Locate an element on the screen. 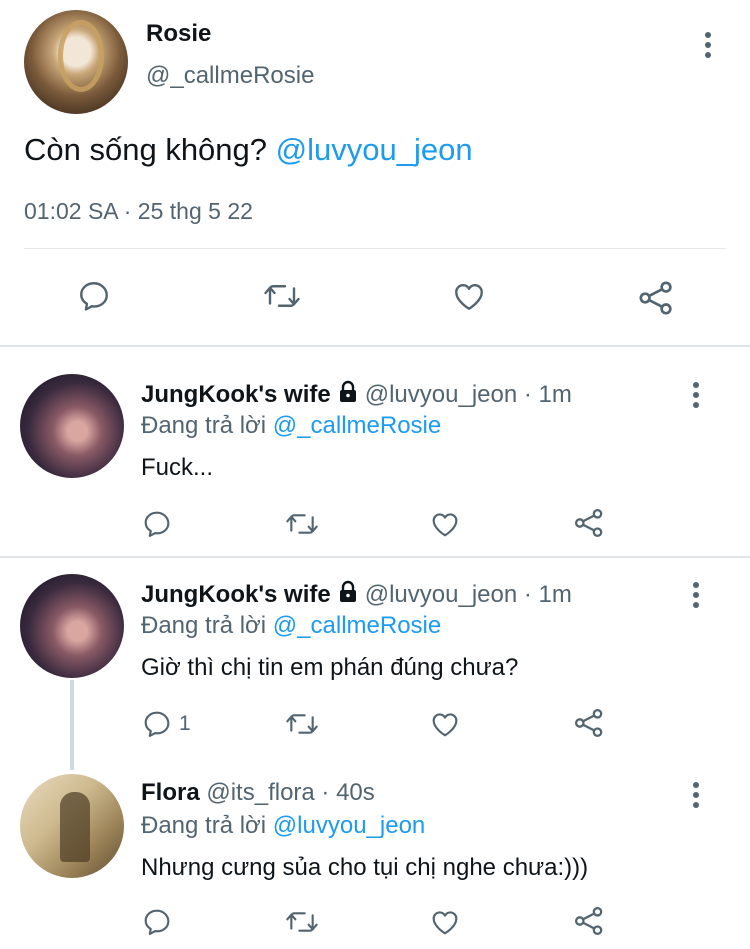  tweet-text: Còn sống không? @luvyou_jeon is located at coordinates (248, 150).